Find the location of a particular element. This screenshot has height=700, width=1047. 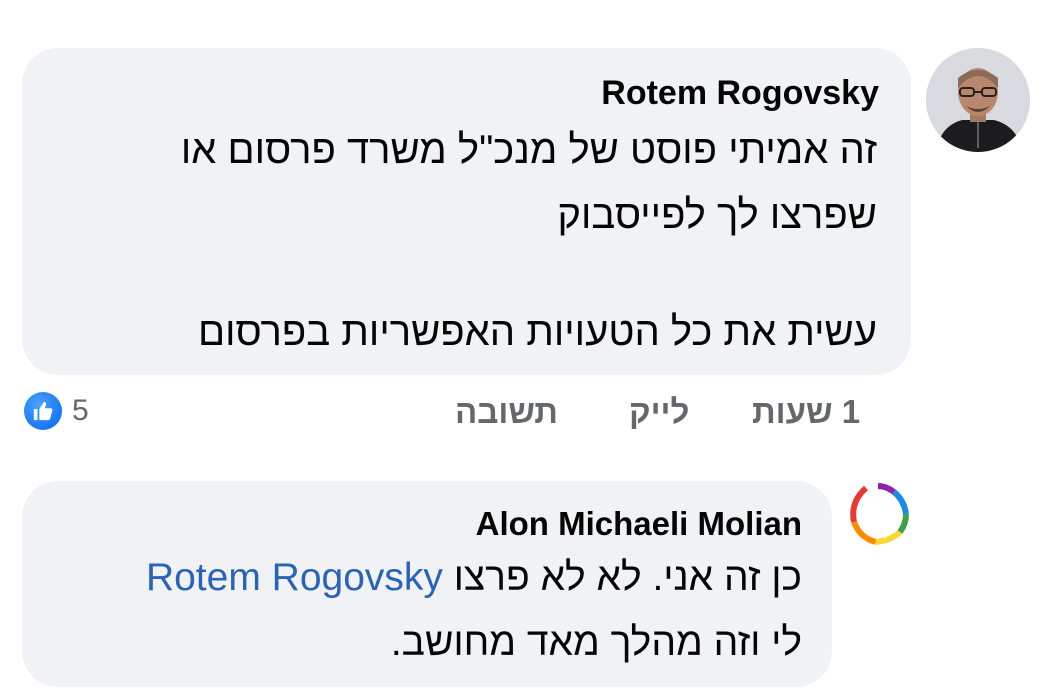

comment-text-line: כן זה אני. לא לא פרצו Rotem Rogovsky is located at coordinates (474, 578).